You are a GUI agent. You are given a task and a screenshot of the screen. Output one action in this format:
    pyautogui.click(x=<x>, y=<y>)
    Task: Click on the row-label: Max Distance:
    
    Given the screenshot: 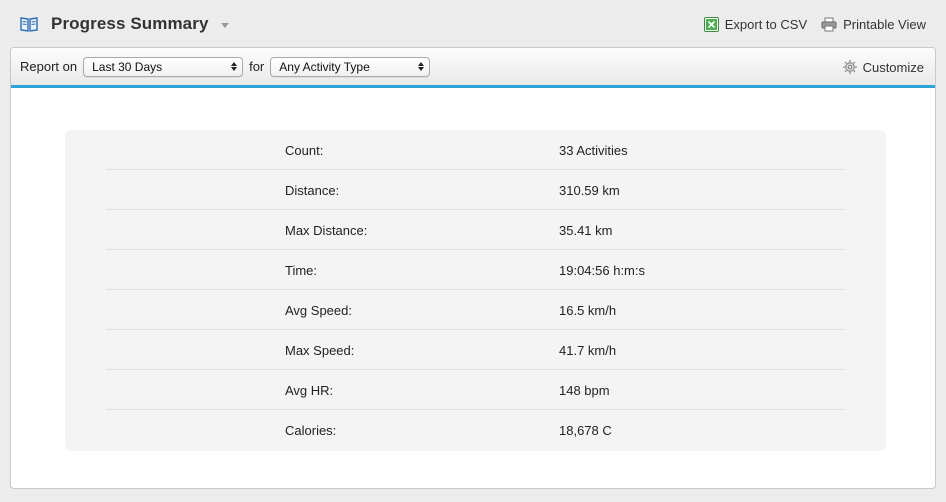 What is the action you would take?
    pyautogui.click(x=326, y=230)
    